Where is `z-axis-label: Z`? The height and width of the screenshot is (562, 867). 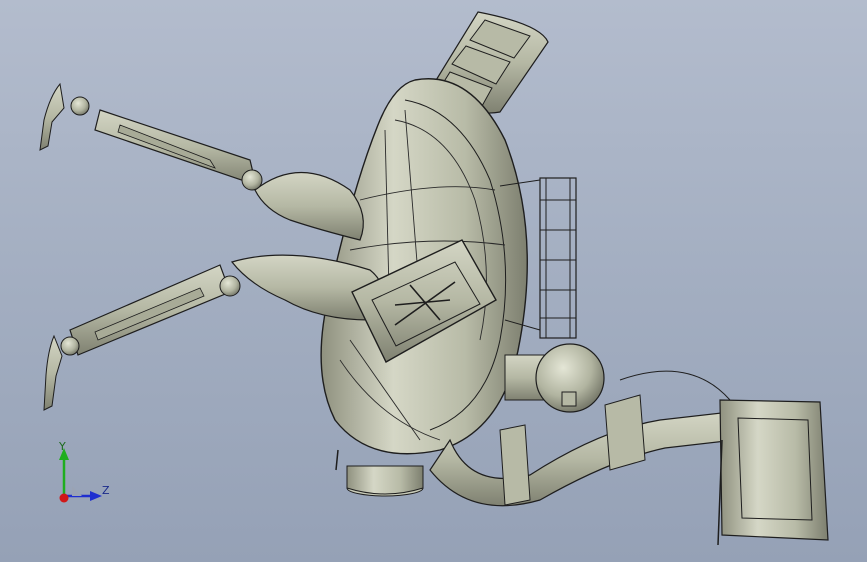 z-axis-label: Z is located at coordinates (106, 490).